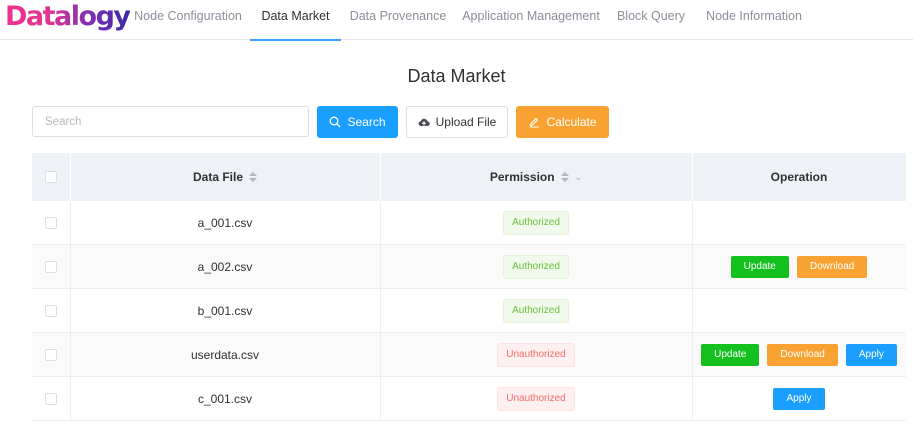  I want to click on operation-cell: Update Download Apply, so click(799, 355).